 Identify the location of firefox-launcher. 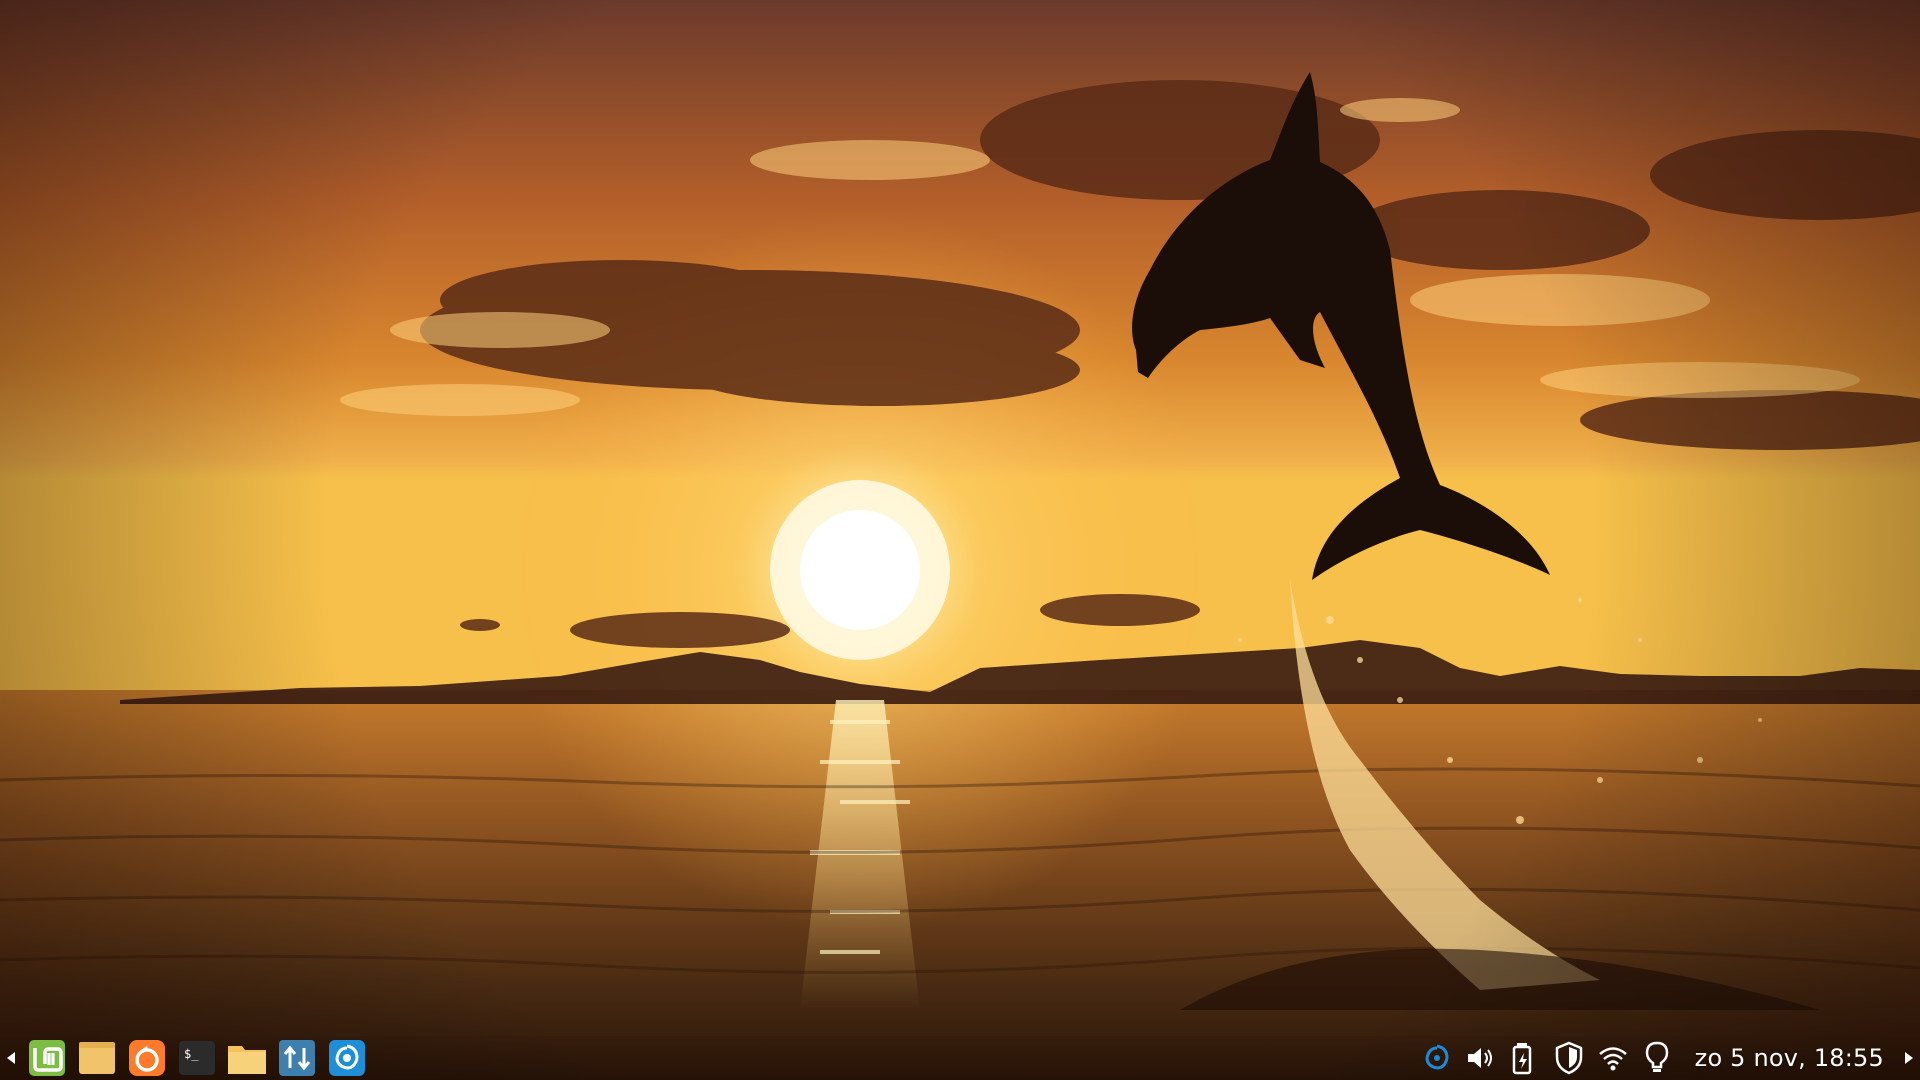
(147, 1058).